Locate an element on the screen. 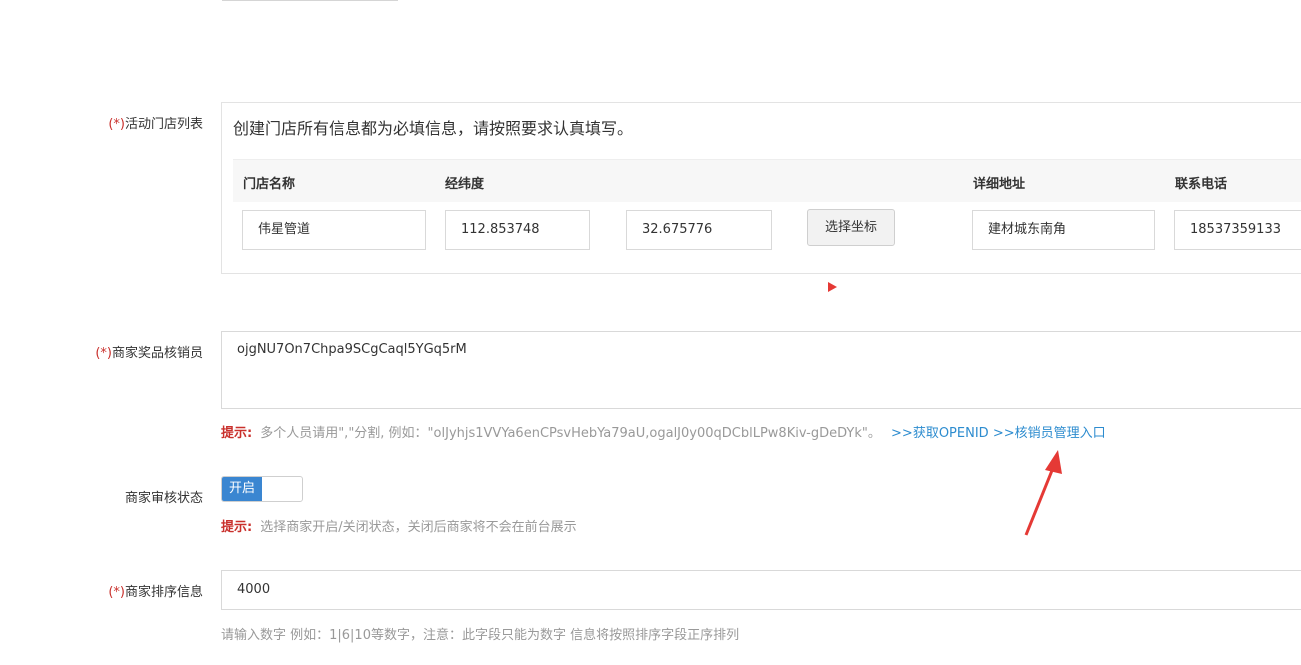 This screenshot has height=665, width=1301. verifier-label: (*)商家奖品核销员 is located at coordinates (149, 351).